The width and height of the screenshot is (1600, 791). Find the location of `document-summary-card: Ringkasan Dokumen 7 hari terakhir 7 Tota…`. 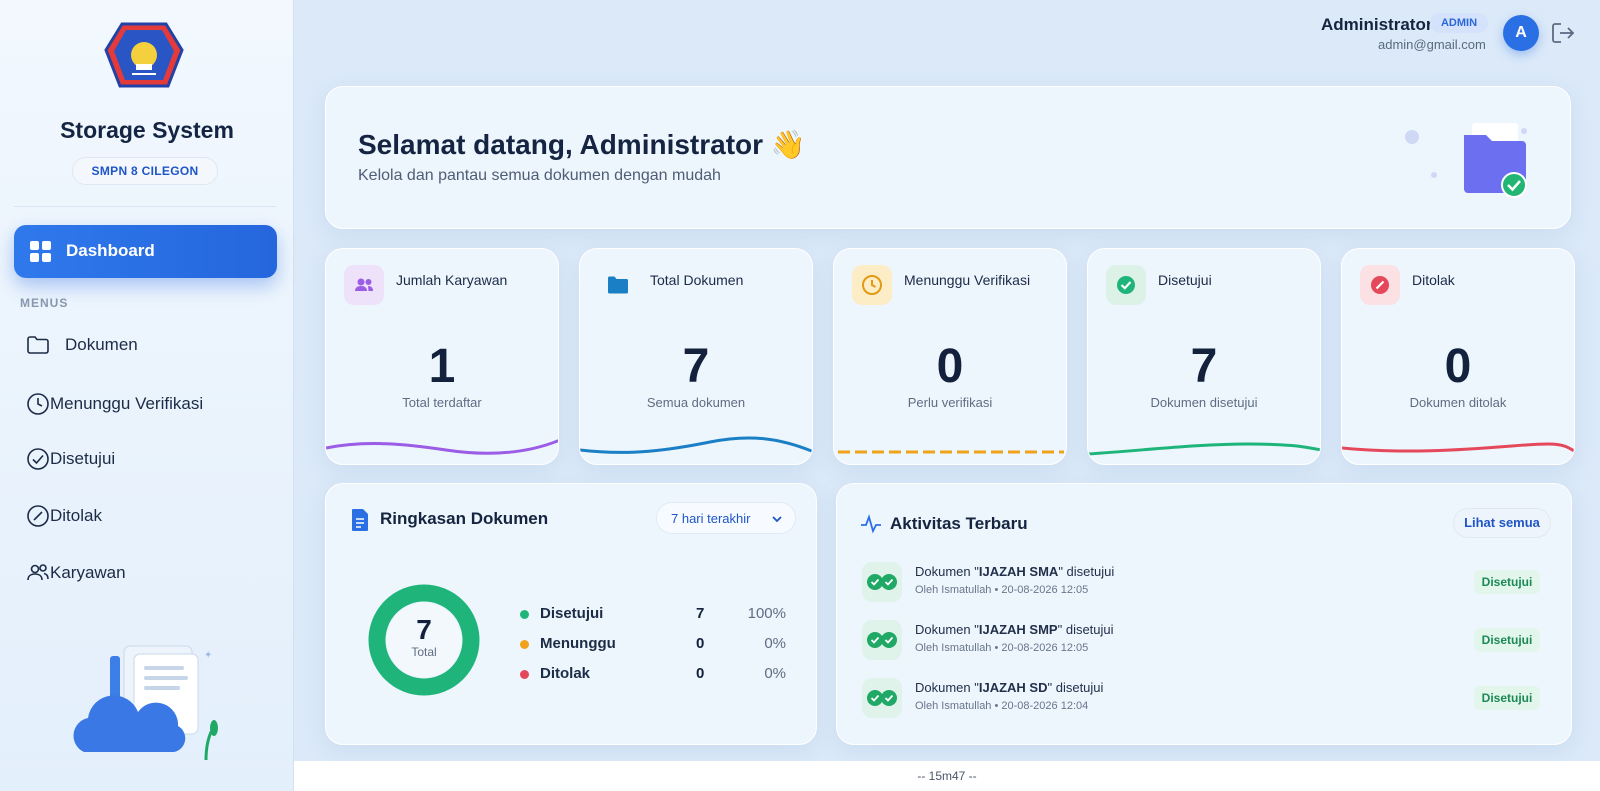

document-summary-card: Ringkasan Dokumen 7 hari terakhir 7 Tota… is located at coordinates (571, 614).